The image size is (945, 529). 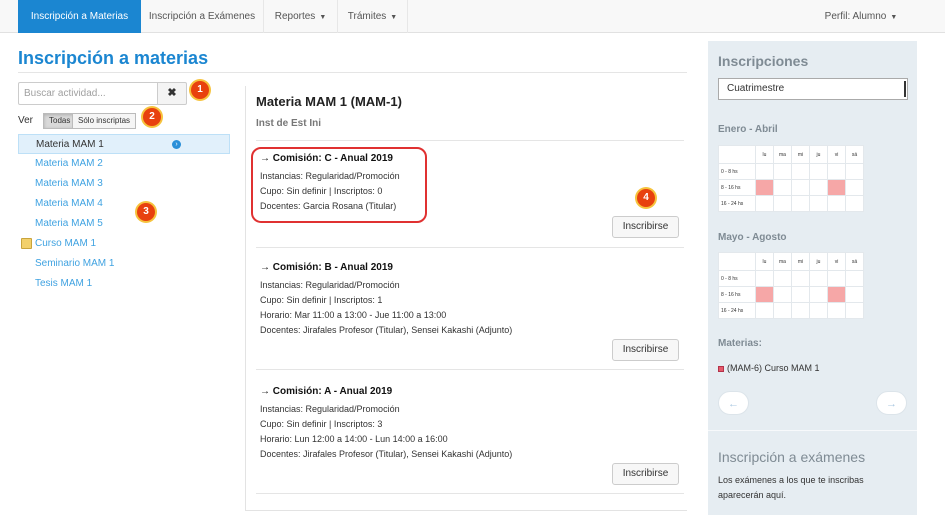 I want to click on tab-tramites: Trámites ▼, so click(x=373, y=16).